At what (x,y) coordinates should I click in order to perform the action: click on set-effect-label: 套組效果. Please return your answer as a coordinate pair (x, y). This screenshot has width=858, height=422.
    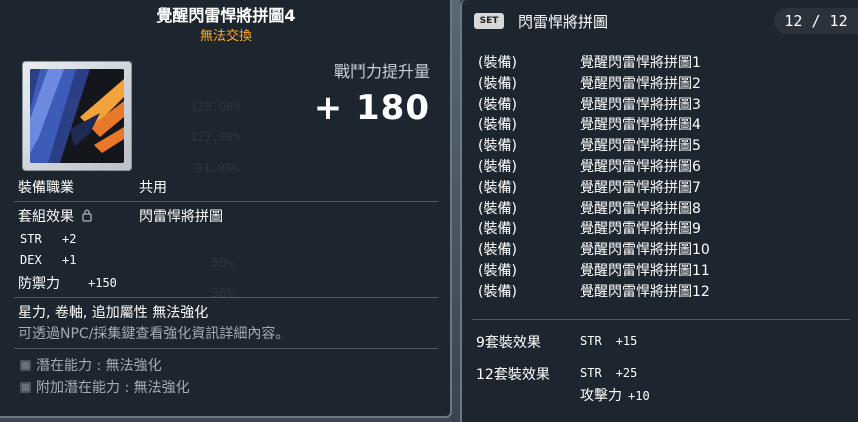
    Looking at the image, I should click on (46, 217).